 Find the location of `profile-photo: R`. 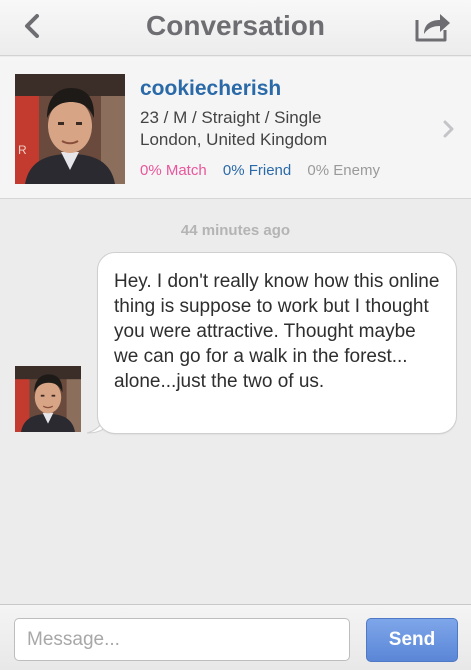

profile-photo: R is located at coordinates (70, 129).